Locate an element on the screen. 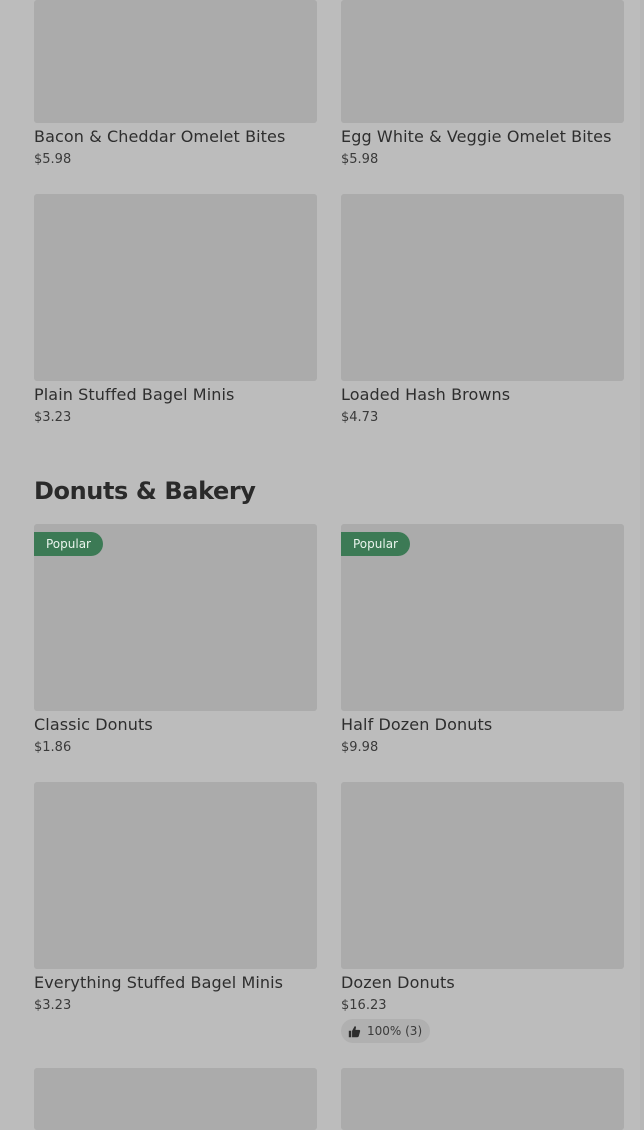  menu-item-card: Popular Half Dozen Donuts $9.98 is located at coordinates (482, 641).